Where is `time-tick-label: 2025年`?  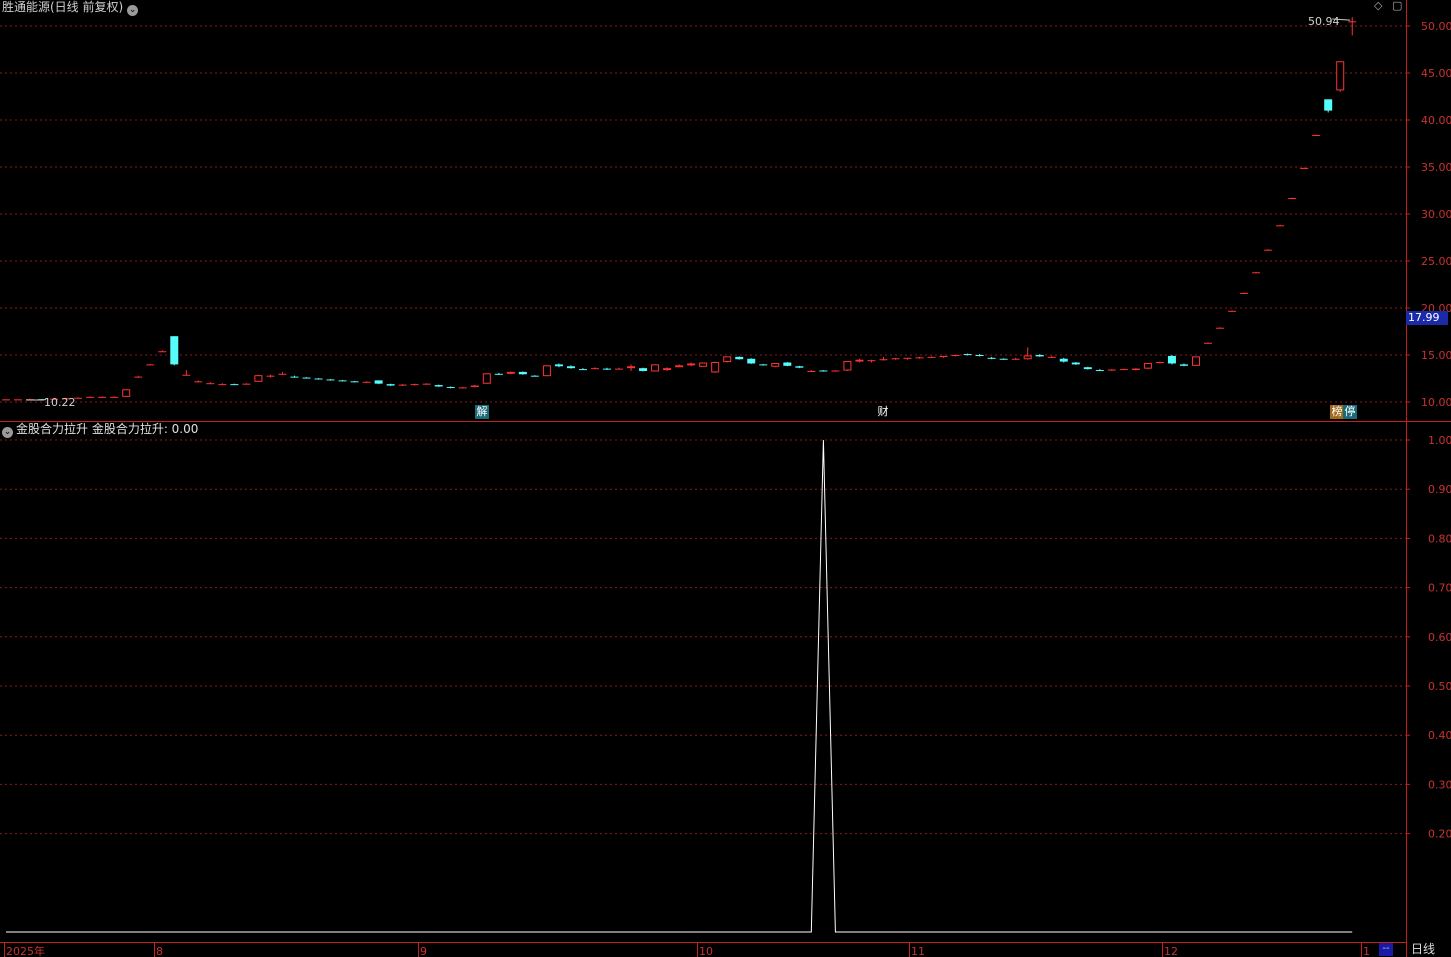
time-tick-label: 2025年 is located at coordinates (25, 950).